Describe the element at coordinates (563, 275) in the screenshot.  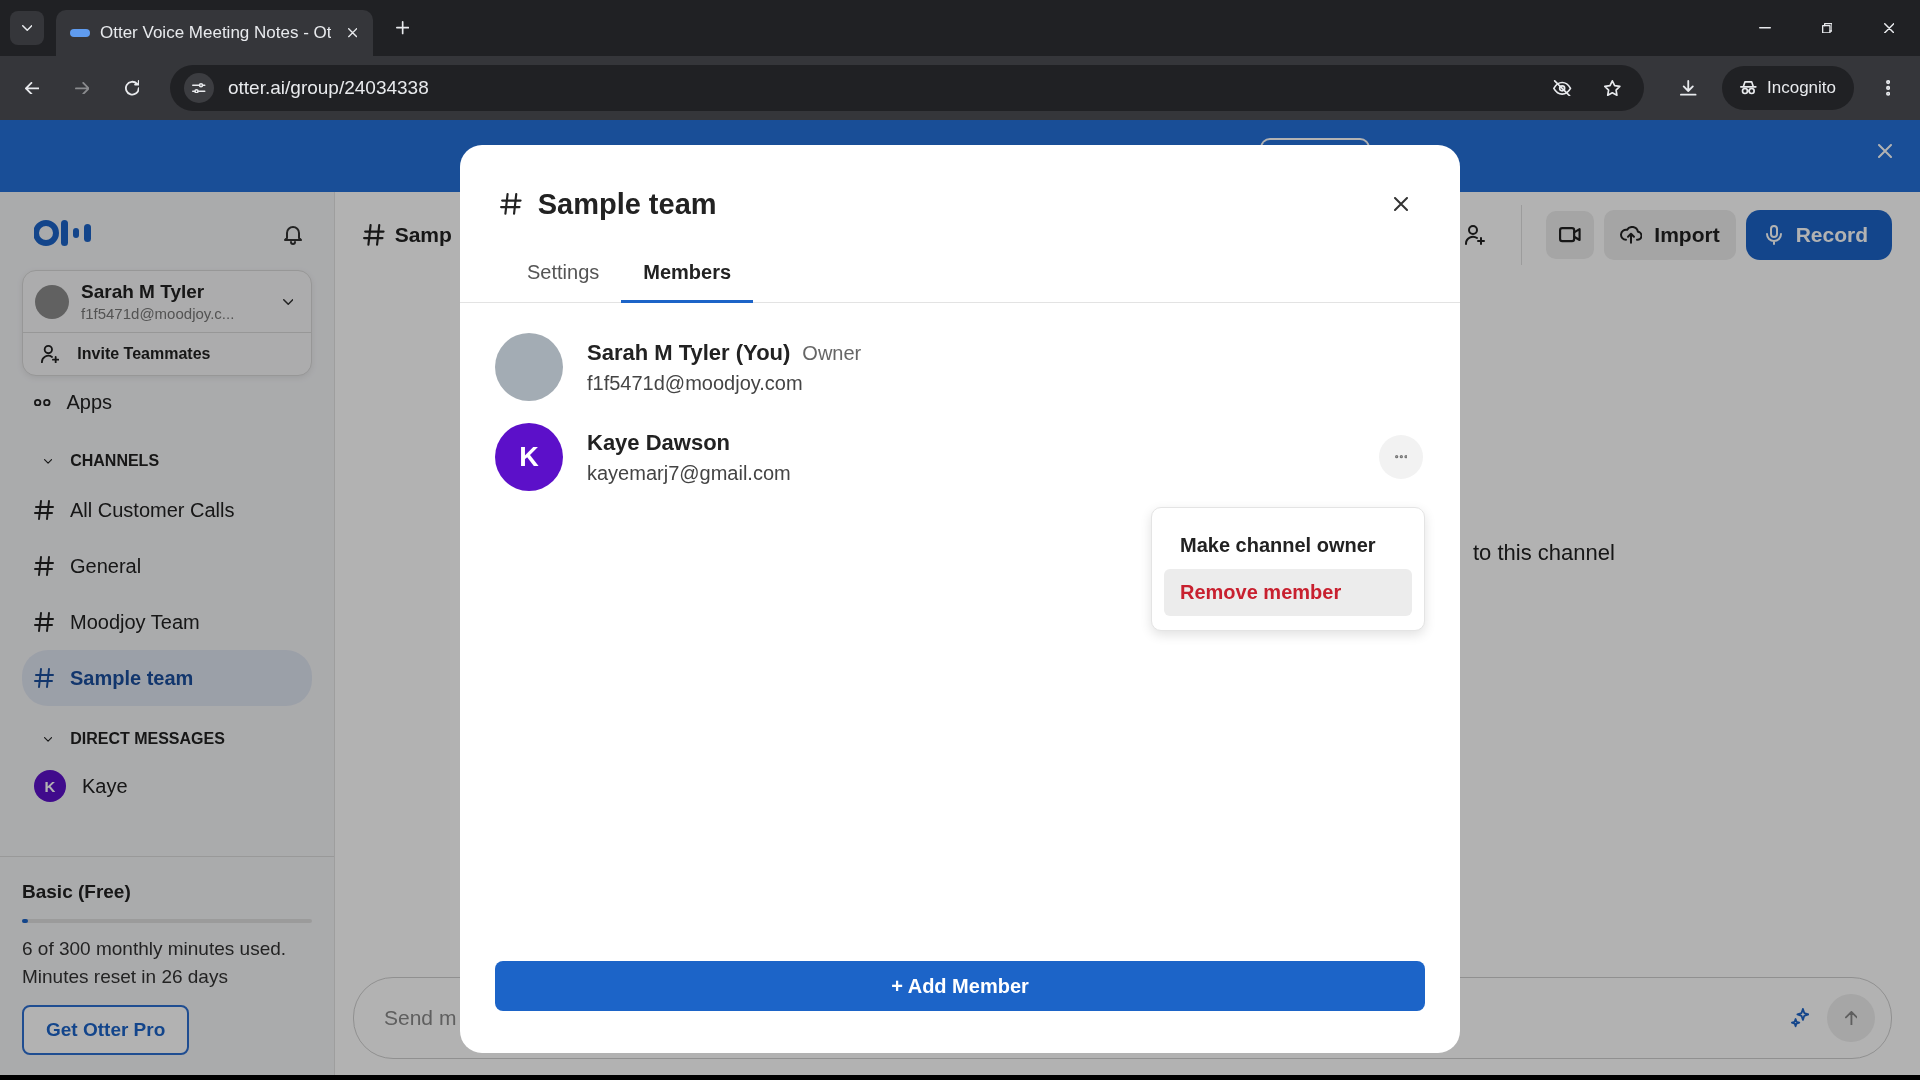
I see `dialog-tab: Settings` at that location.